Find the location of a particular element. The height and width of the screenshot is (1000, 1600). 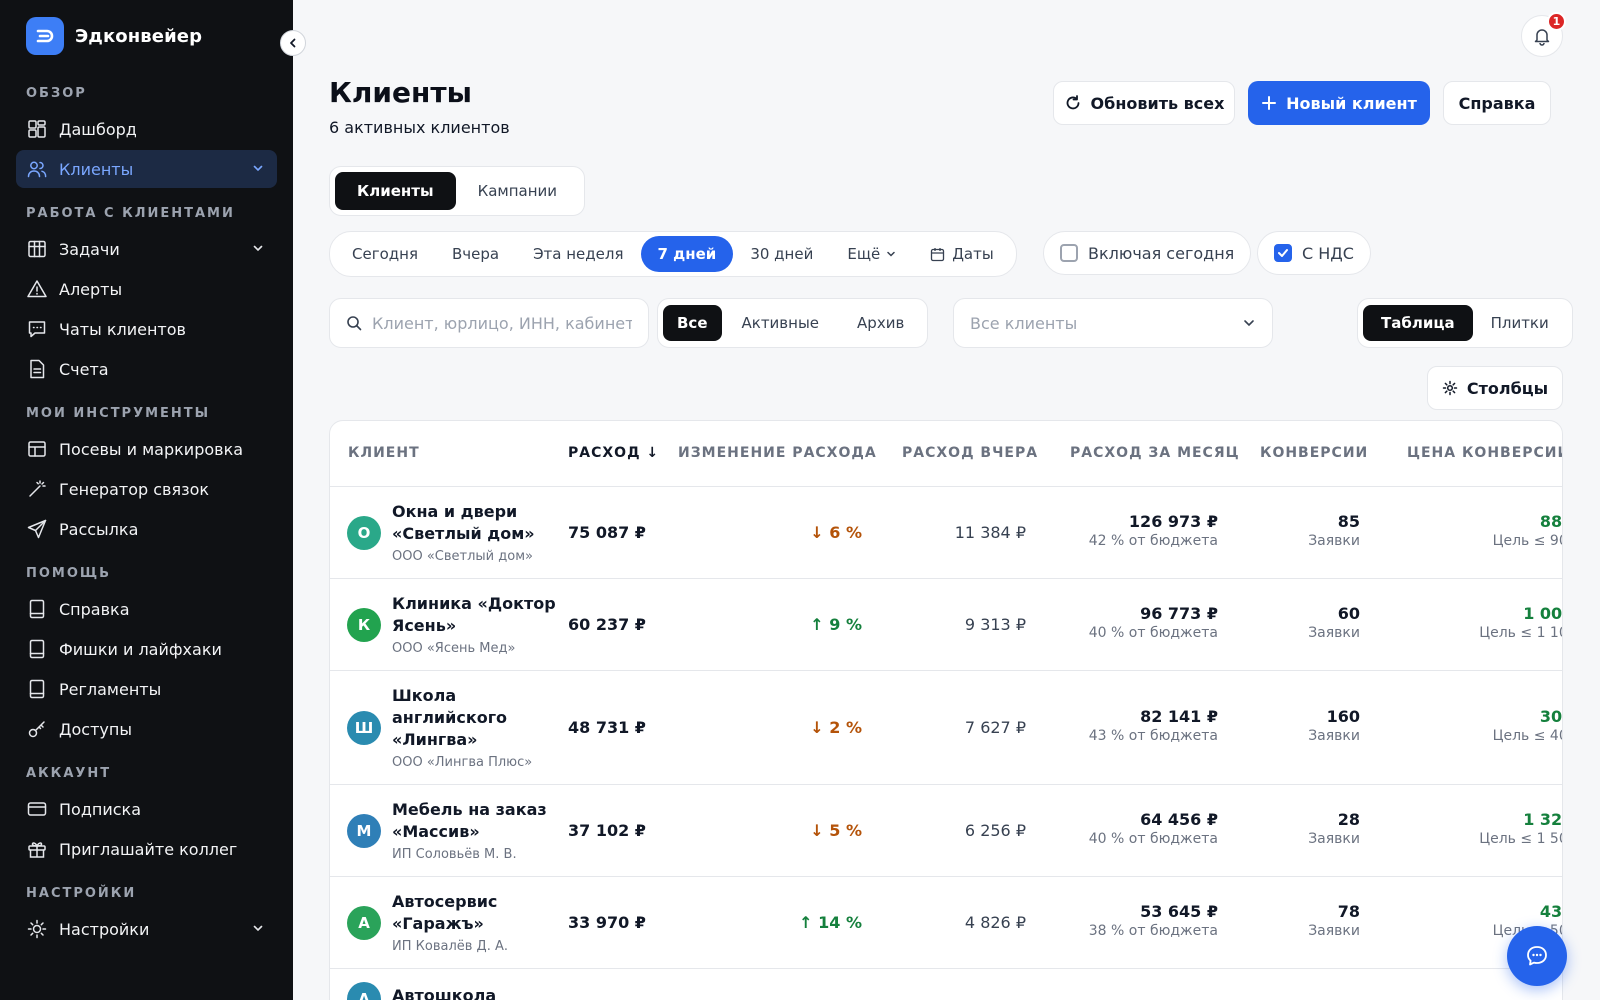

period-dates-button: Даты is located at coordinates (962, 254).